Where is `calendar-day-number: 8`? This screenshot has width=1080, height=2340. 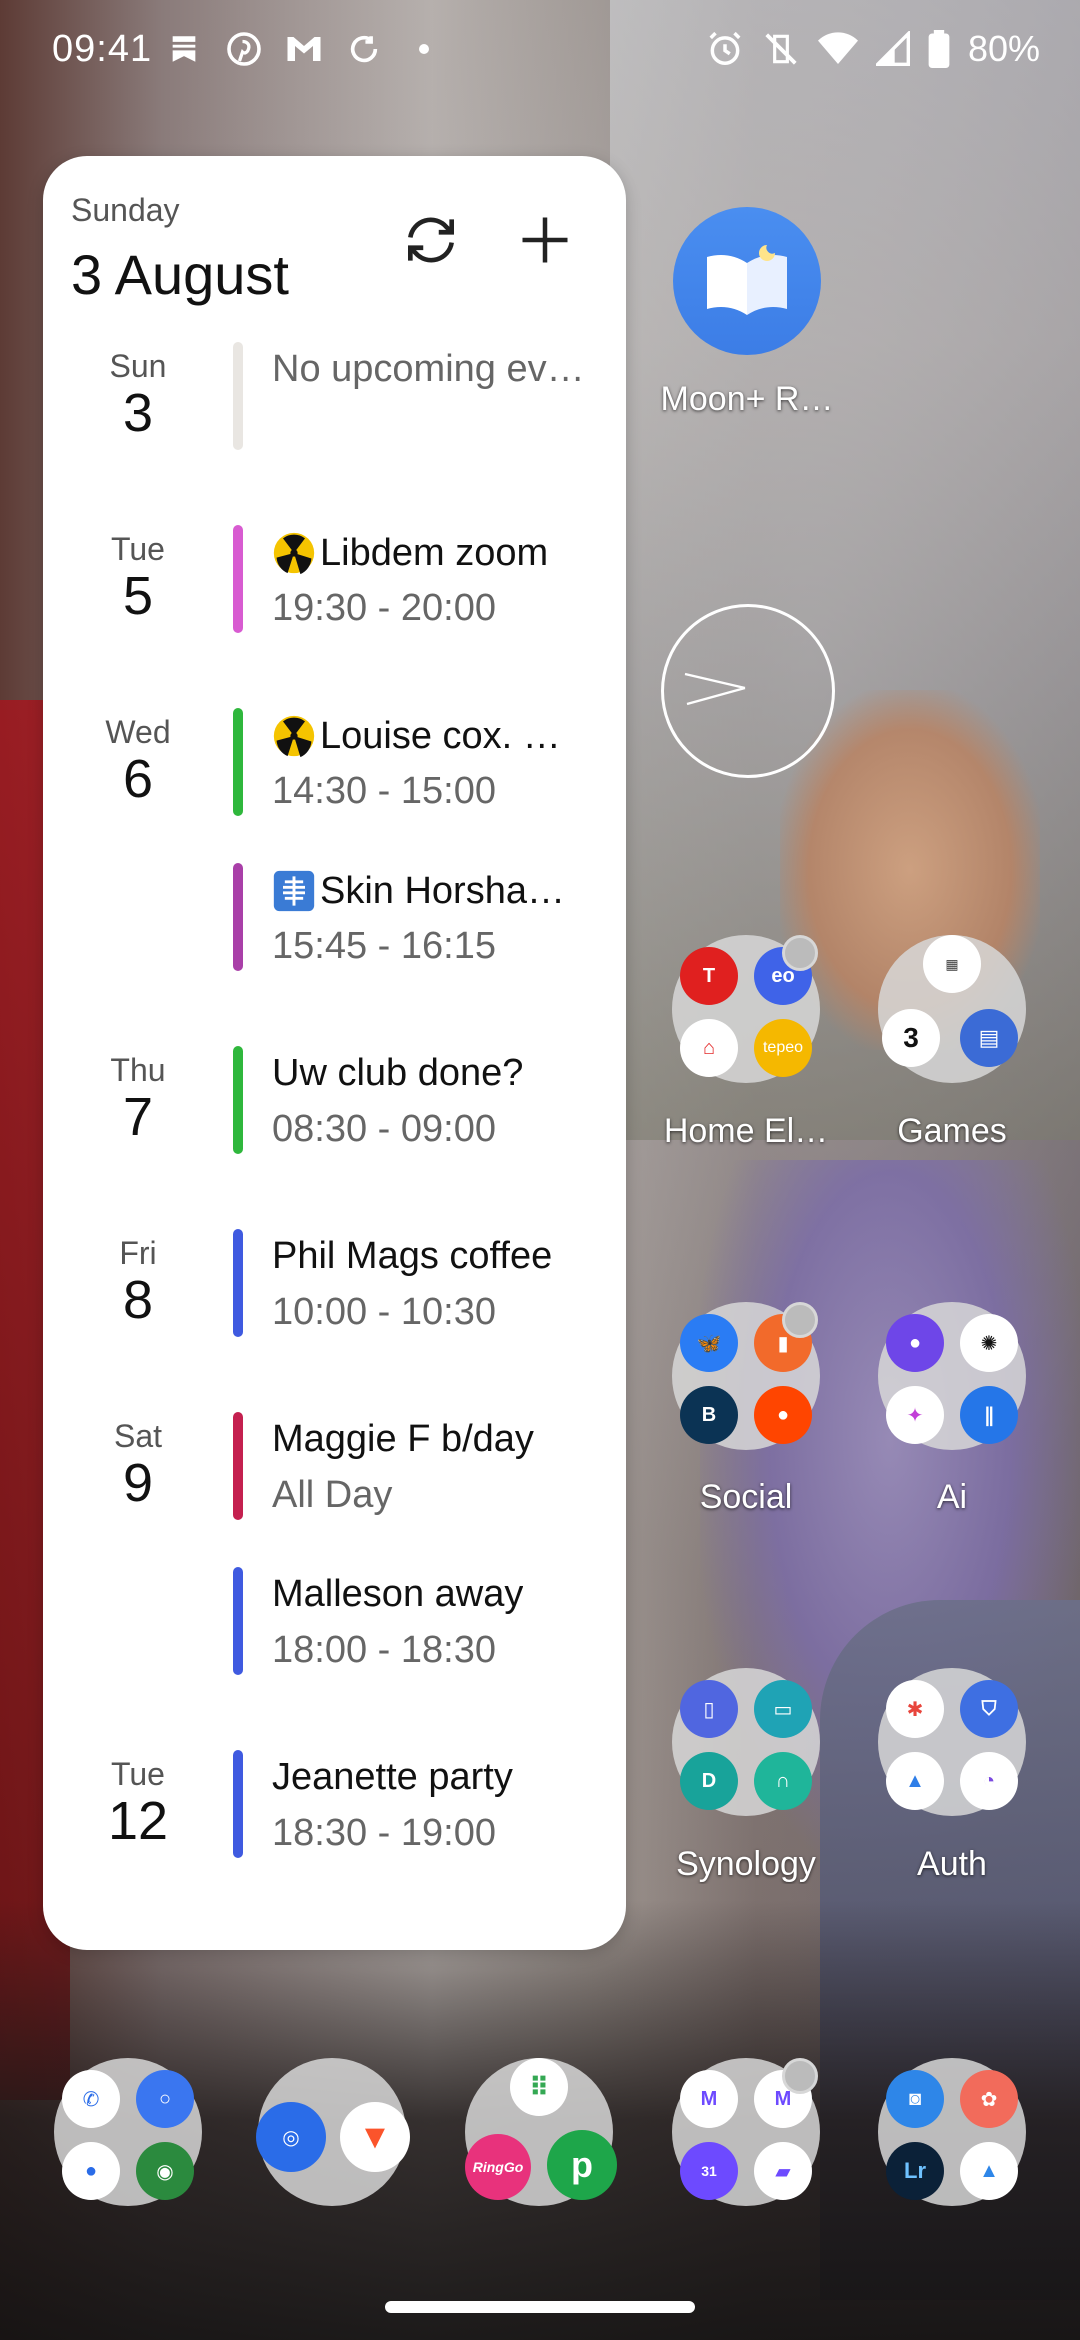 calendar-day-number: 8 is located at coordinates (138, 1300).